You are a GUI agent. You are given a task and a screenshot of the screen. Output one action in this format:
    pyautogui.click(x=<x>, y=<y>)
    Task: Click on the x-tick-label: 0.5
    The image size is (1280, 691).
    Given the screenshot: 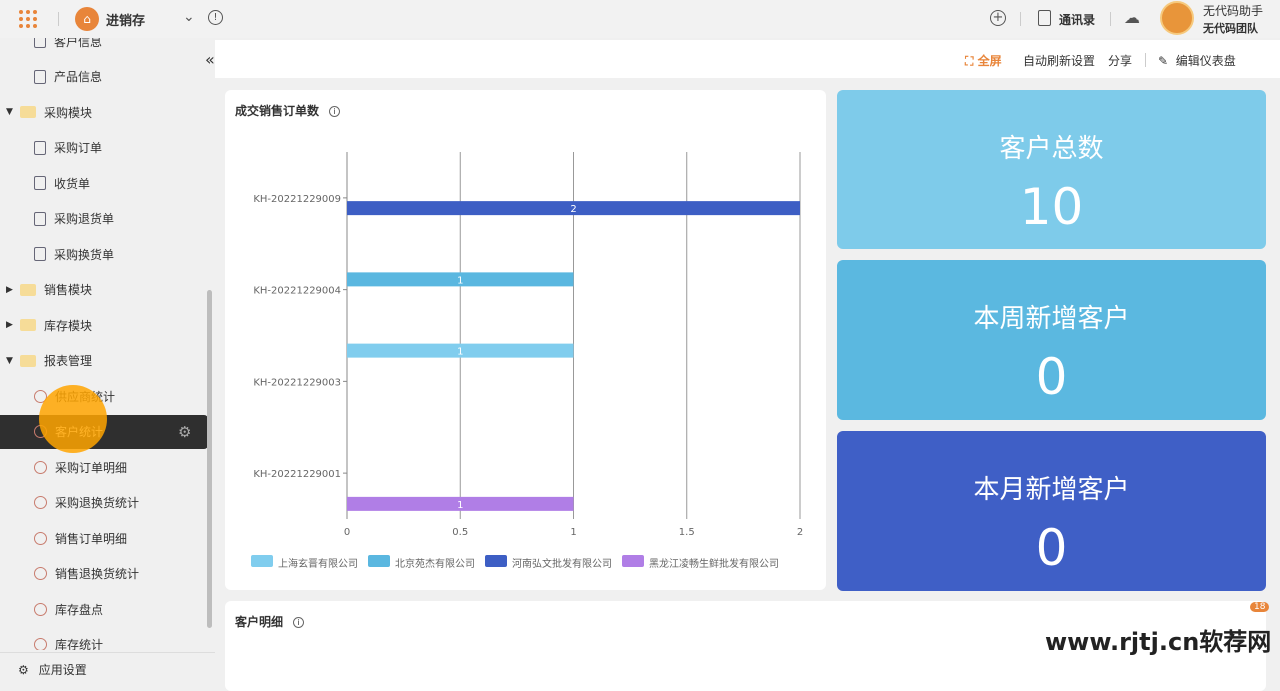 What is the action you would take?
    pyautogui.click(x=460, y=532)
    